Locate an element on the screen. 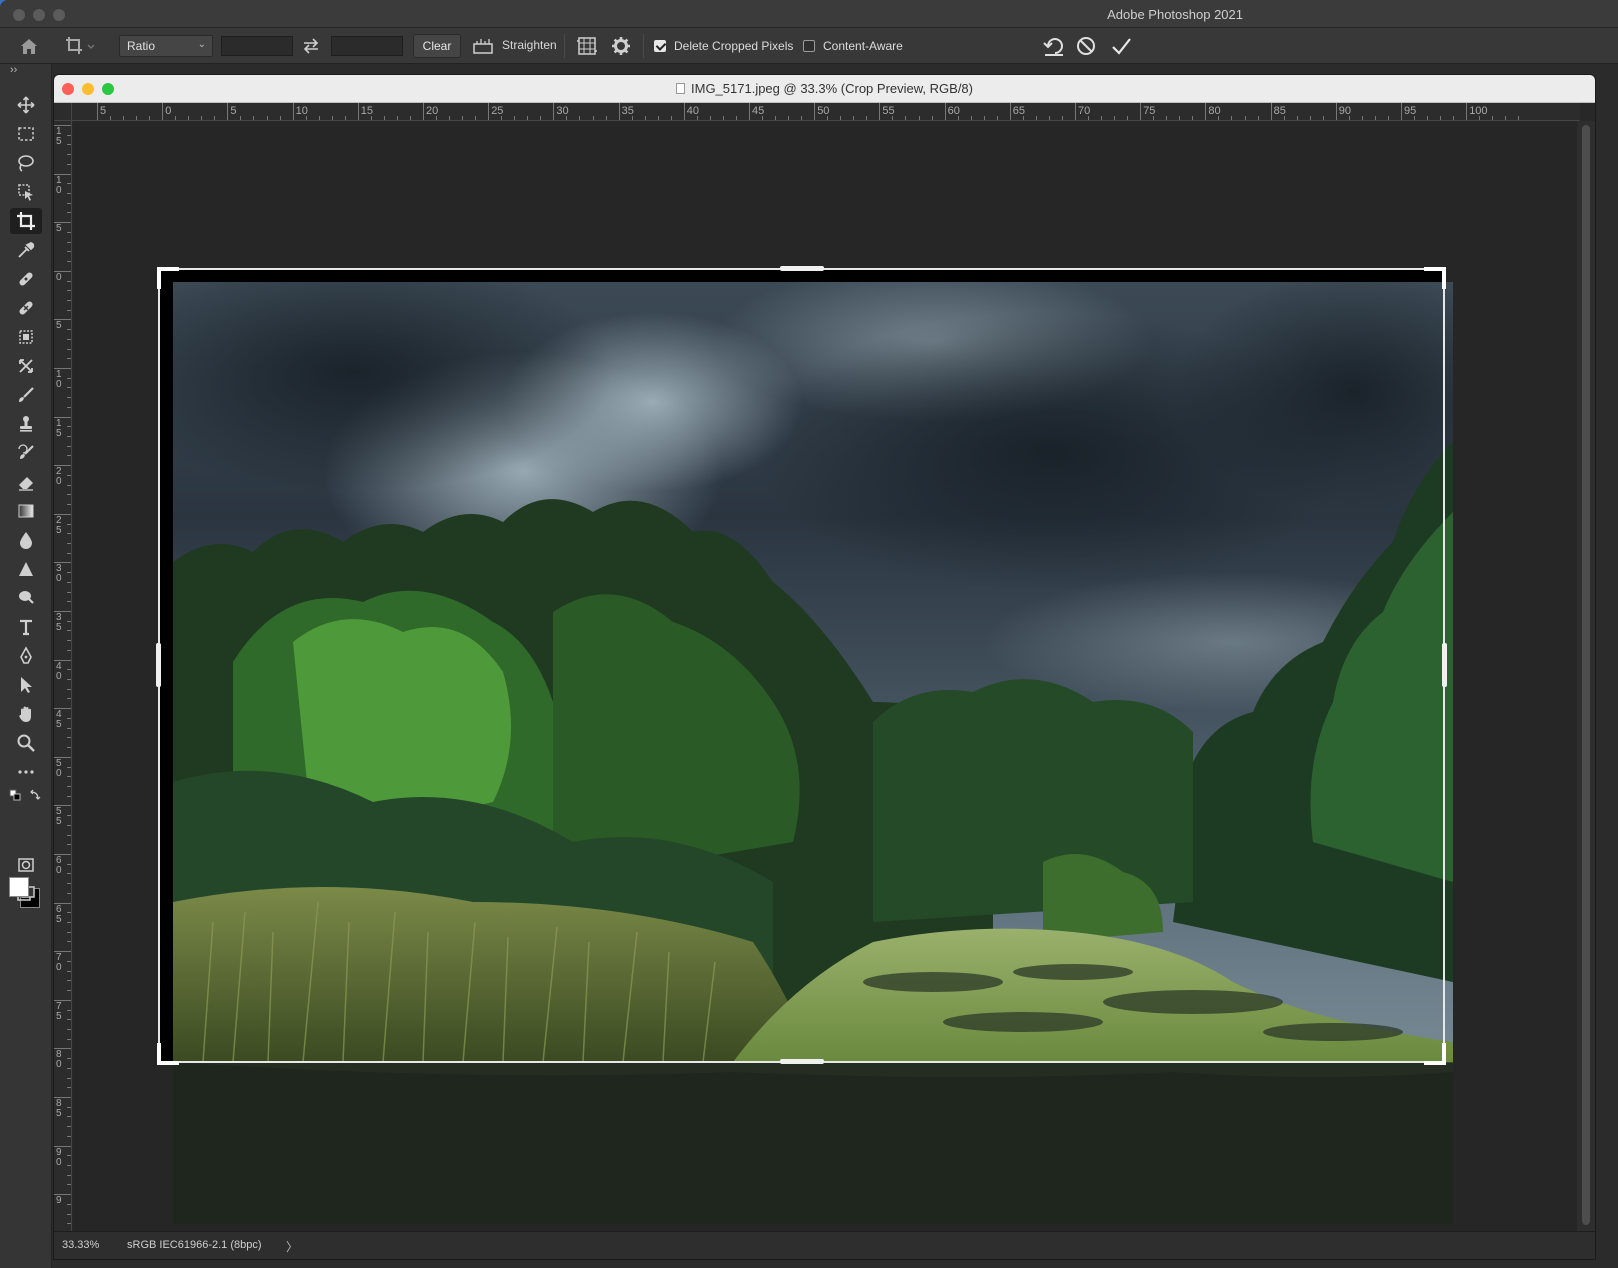 The height and width of the screenshot is (1268, 1618). pen-tool-icon is located at coordinates (26, 656).